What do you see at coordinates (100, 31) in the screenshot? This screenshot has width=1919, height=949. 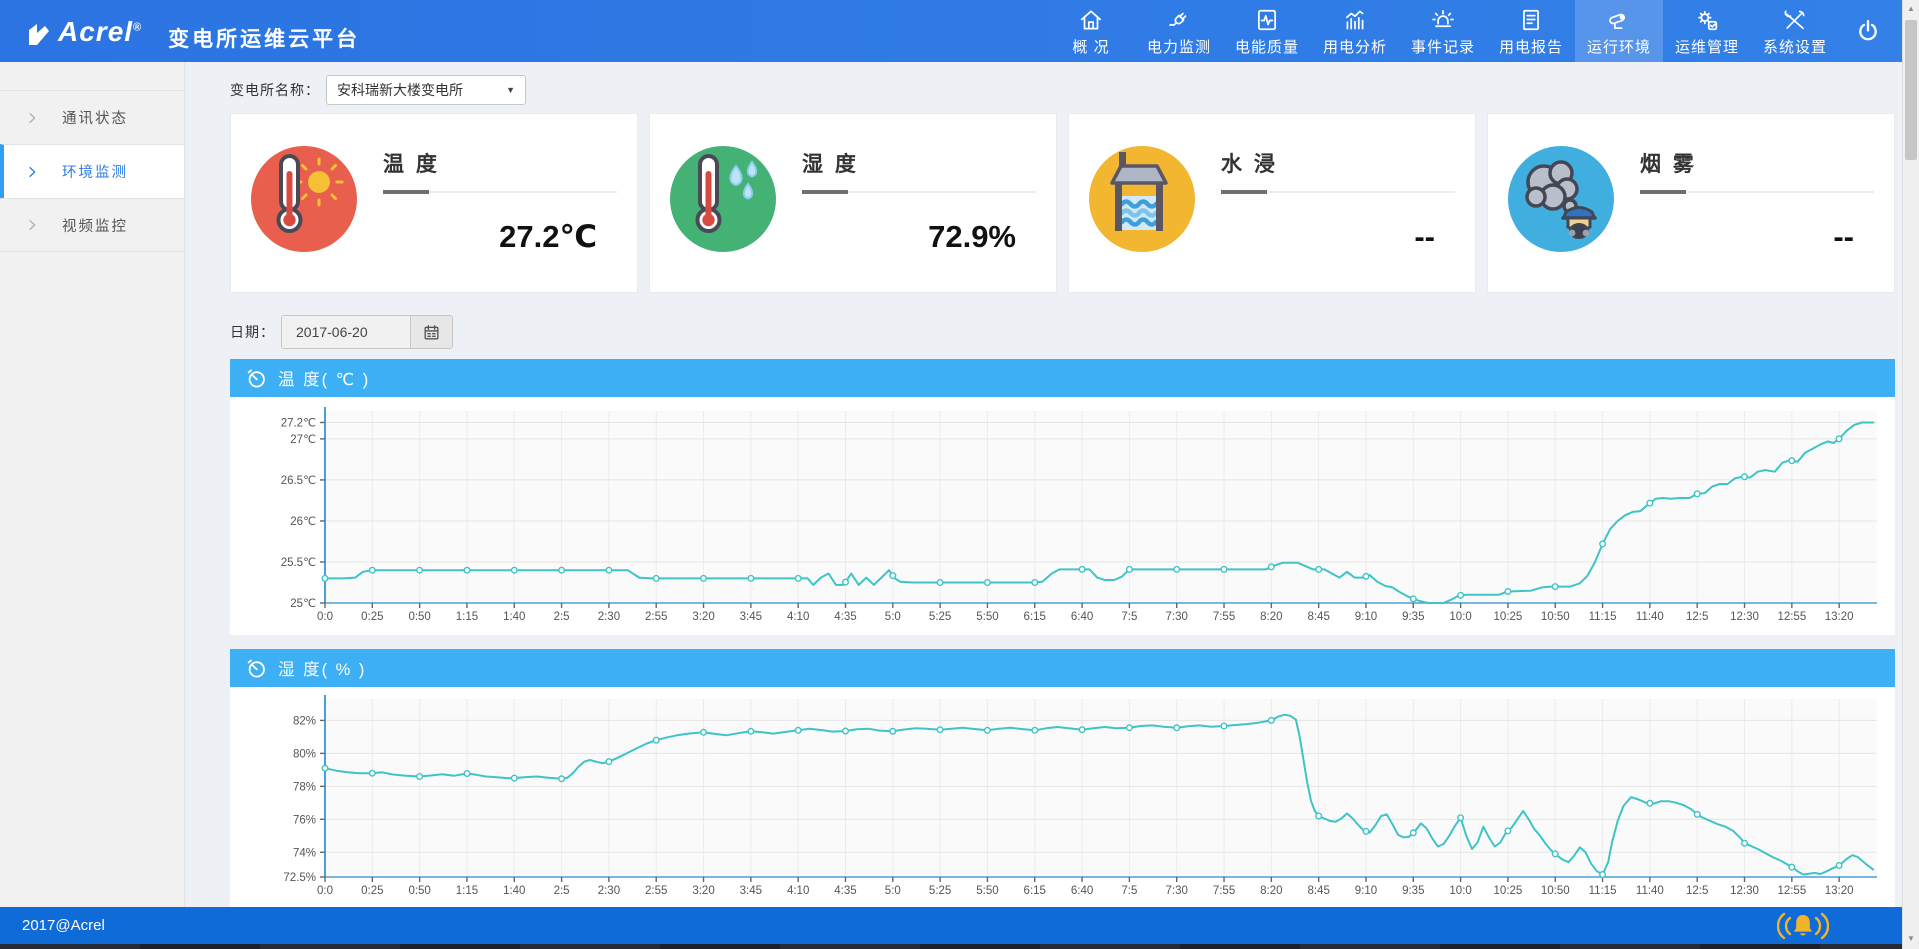 I see `logo-text: Acrel®` at bounding box center [100, 31].